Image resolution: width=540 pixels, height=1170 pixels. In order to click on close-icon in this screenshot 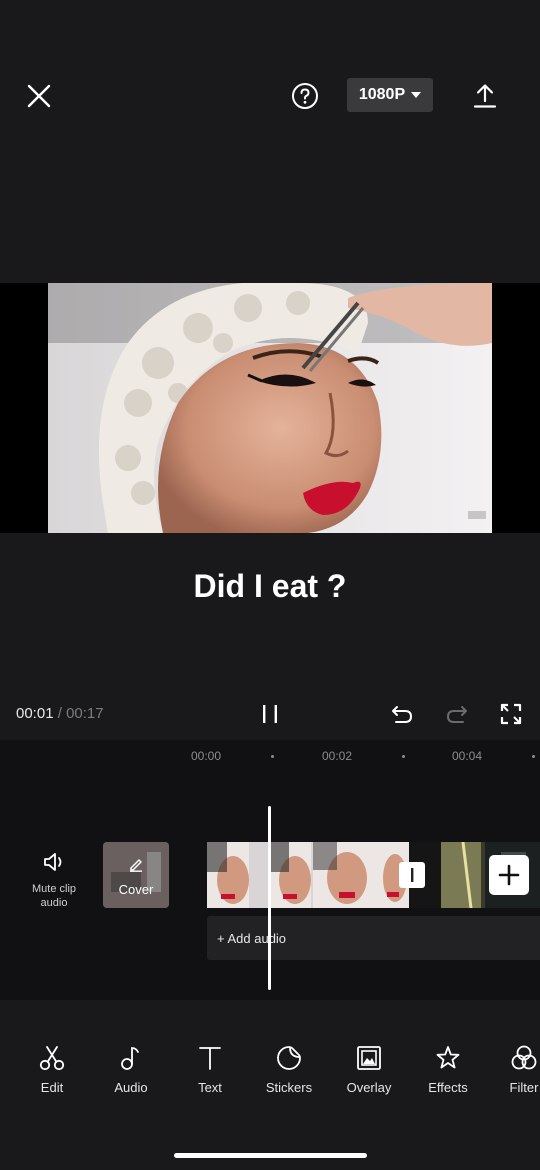, I will do `click(39, 96)`.